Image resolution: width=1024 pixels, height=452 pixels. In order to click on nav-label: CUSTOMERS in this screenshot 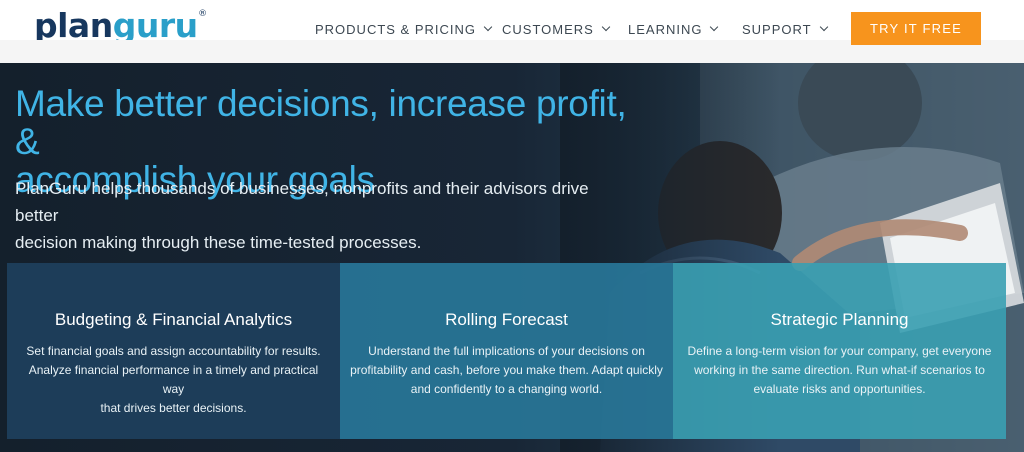, I will do `click(548, 29)`.